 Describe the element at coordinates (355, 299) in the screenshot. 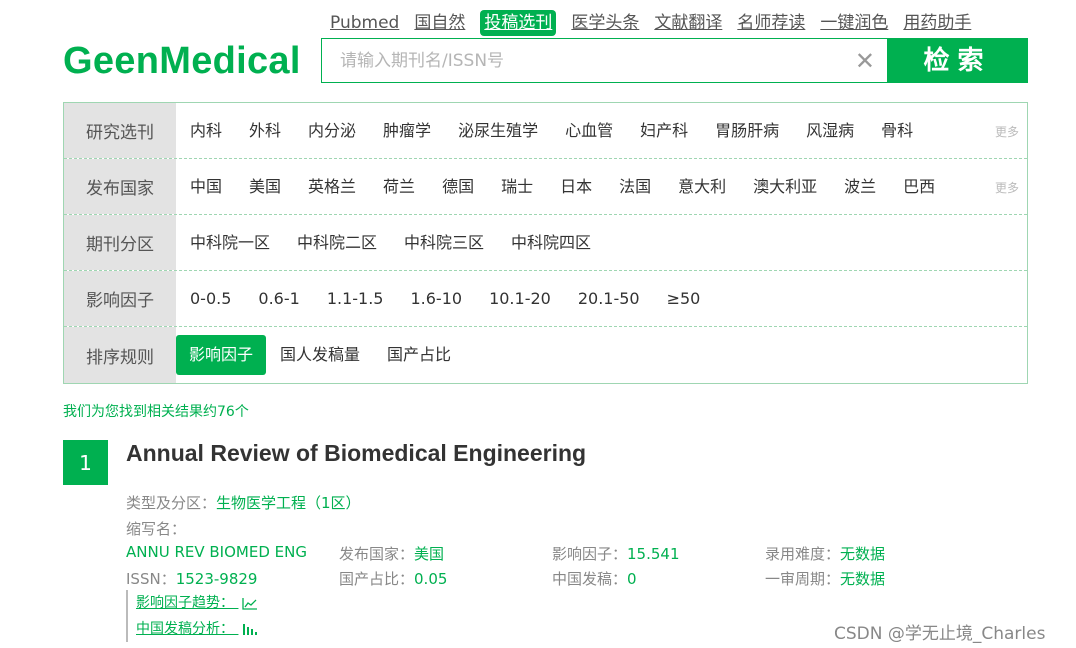

I see `filter-option: 1.1-1.5` at that location.